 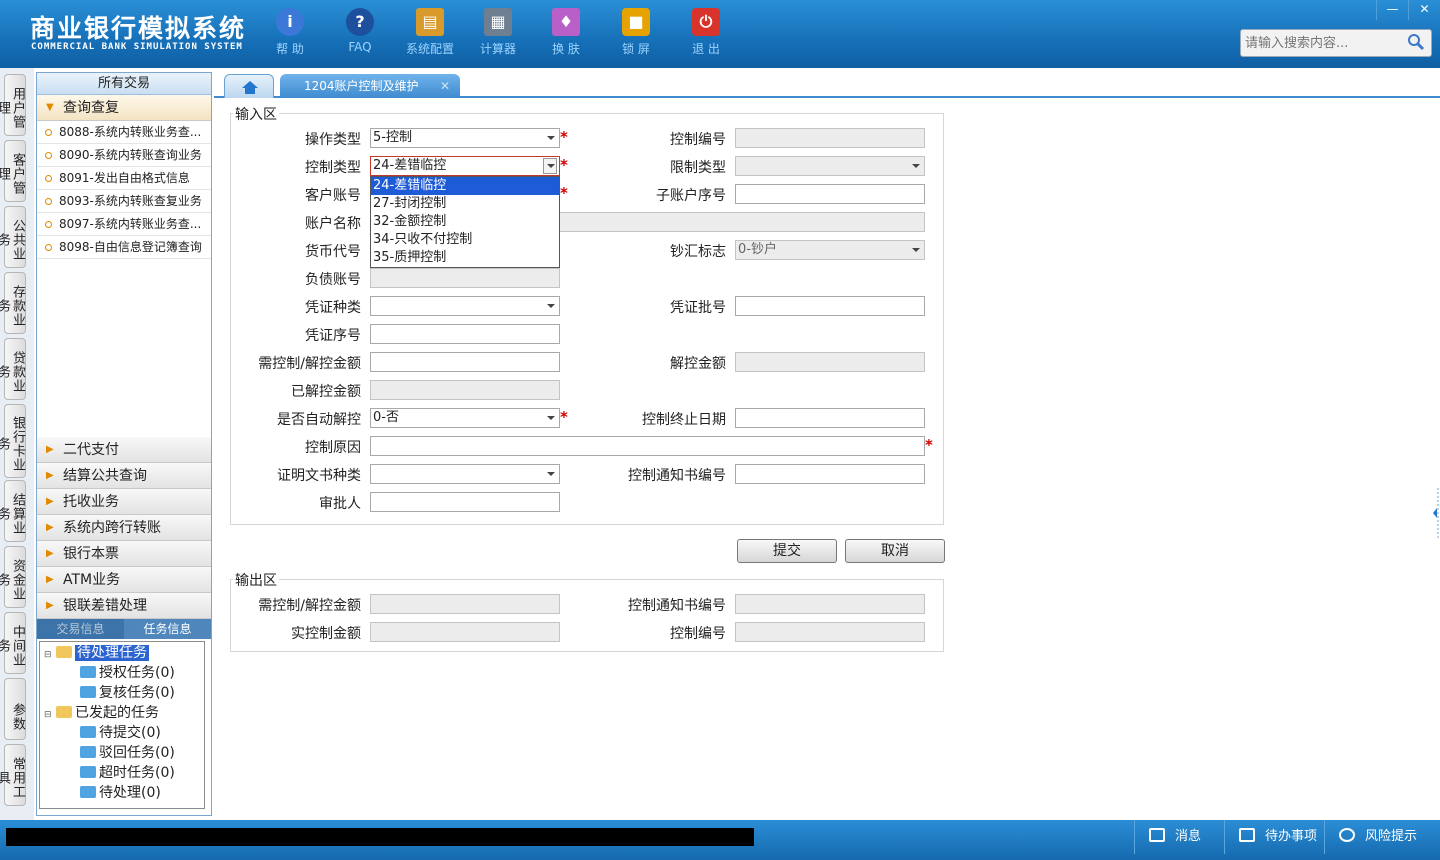 What do you see at coordinates (124, 450) in the screenshot?
I see `group-second-gen-payment: ▶ 二代支付` at bounding box center [124, 450].